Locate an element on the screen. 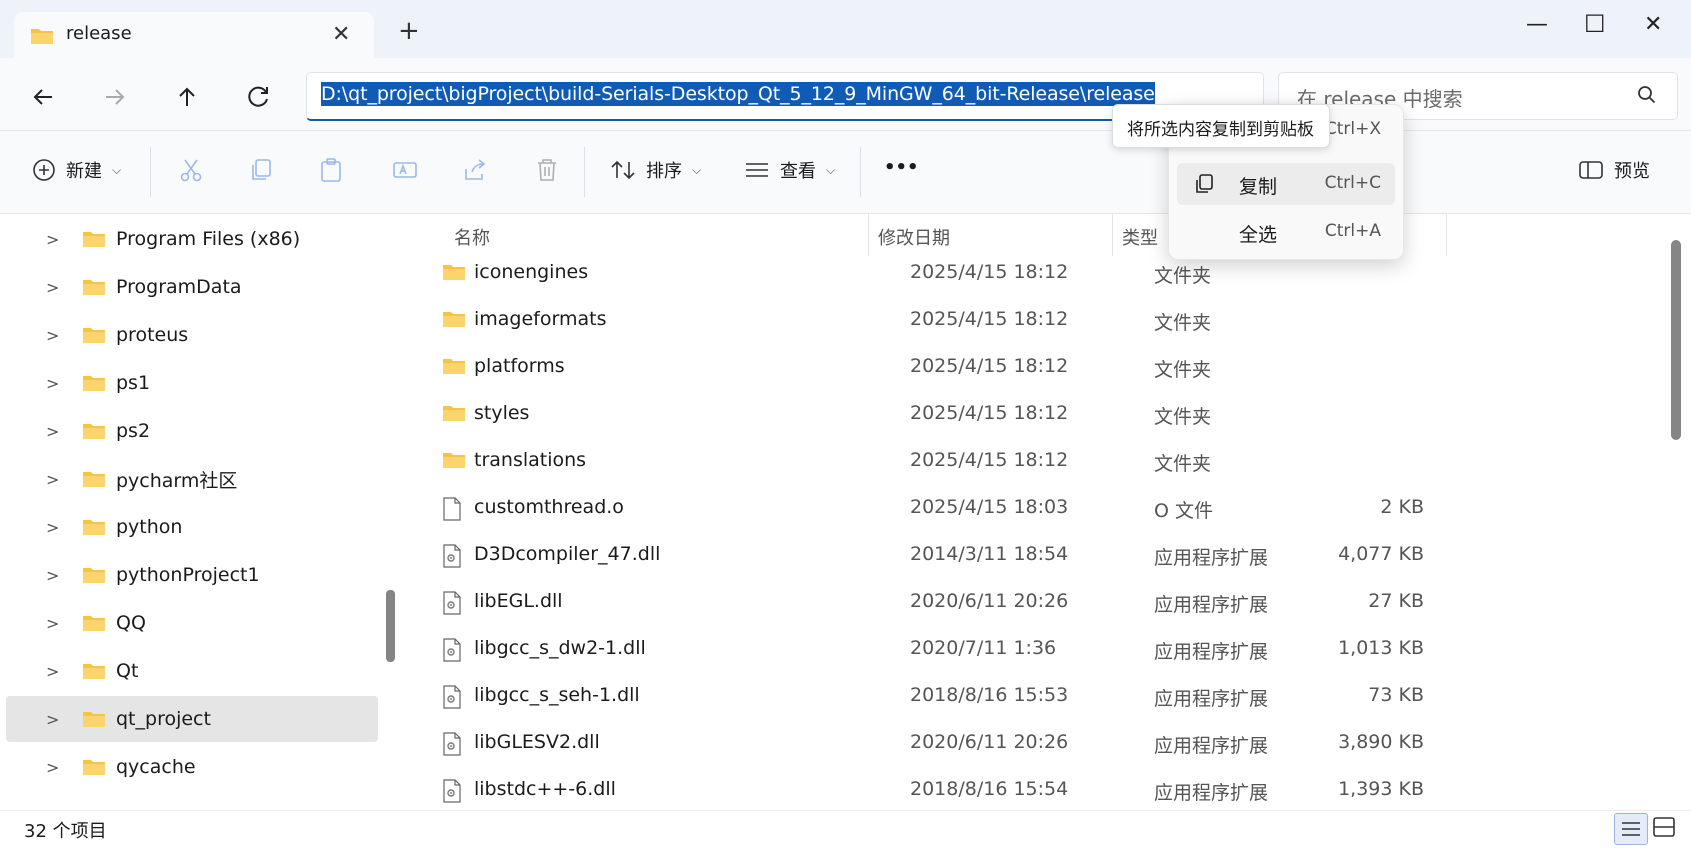 The width and height of the screenshot is (1691, 849). delete-button is located at coordinates (547, 170).